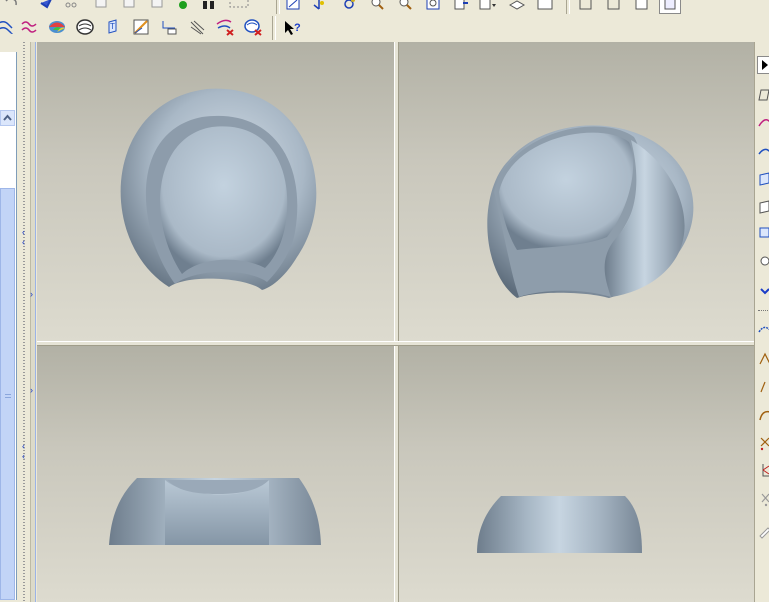  I want to click on feature-toolbar, so click(761, 322).